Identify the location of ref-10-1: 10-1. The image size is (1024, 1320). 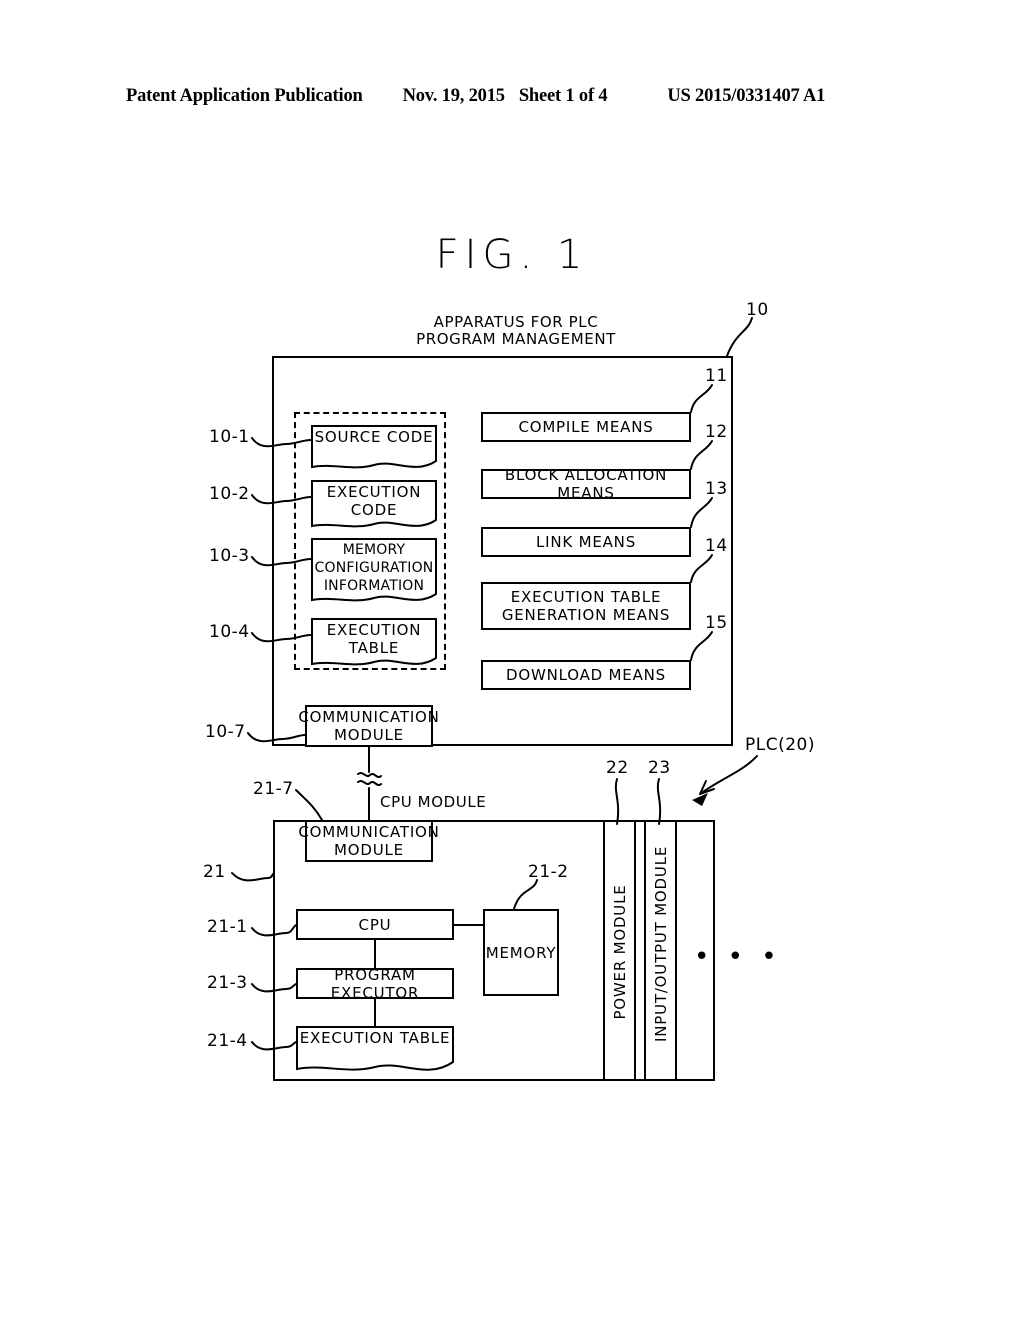
(229, 437).